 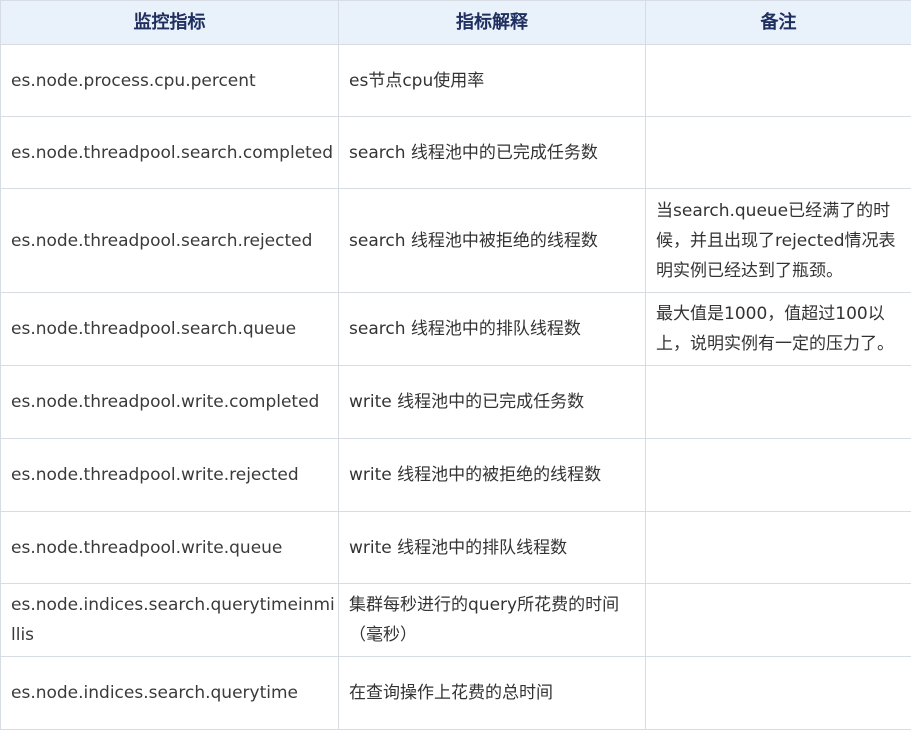 I want to click on metric-cell: es.node.threadpool.write.queue, so click(x=170, y=548).